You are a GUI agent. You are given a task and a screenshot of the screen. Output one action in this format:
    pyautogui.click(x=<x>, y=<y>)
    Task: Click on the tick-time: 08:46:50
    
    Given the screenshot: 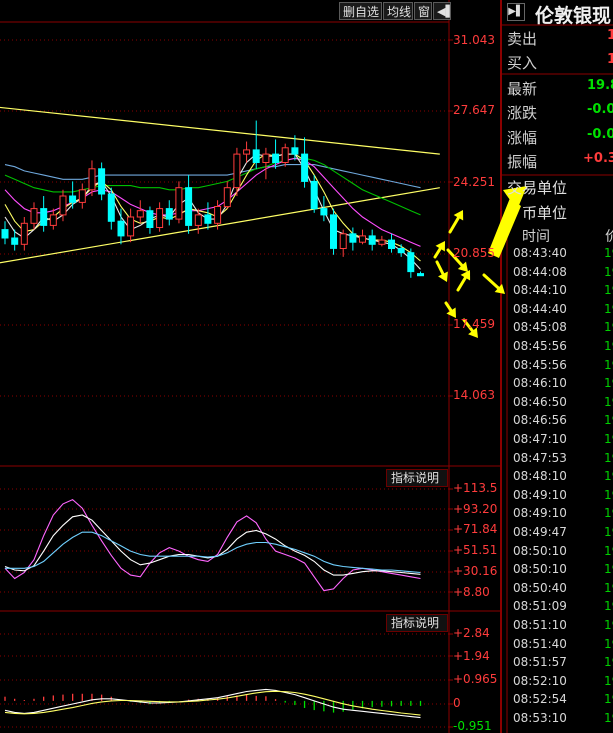 What is the action you would take?
    pyautogui.click(x=540, y=401)
    